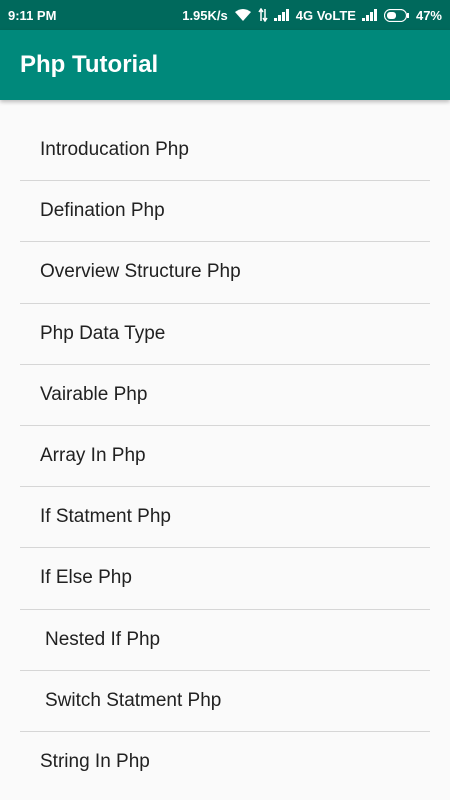  I want to click on list-item-array: Array In Php, so click(225, 457).